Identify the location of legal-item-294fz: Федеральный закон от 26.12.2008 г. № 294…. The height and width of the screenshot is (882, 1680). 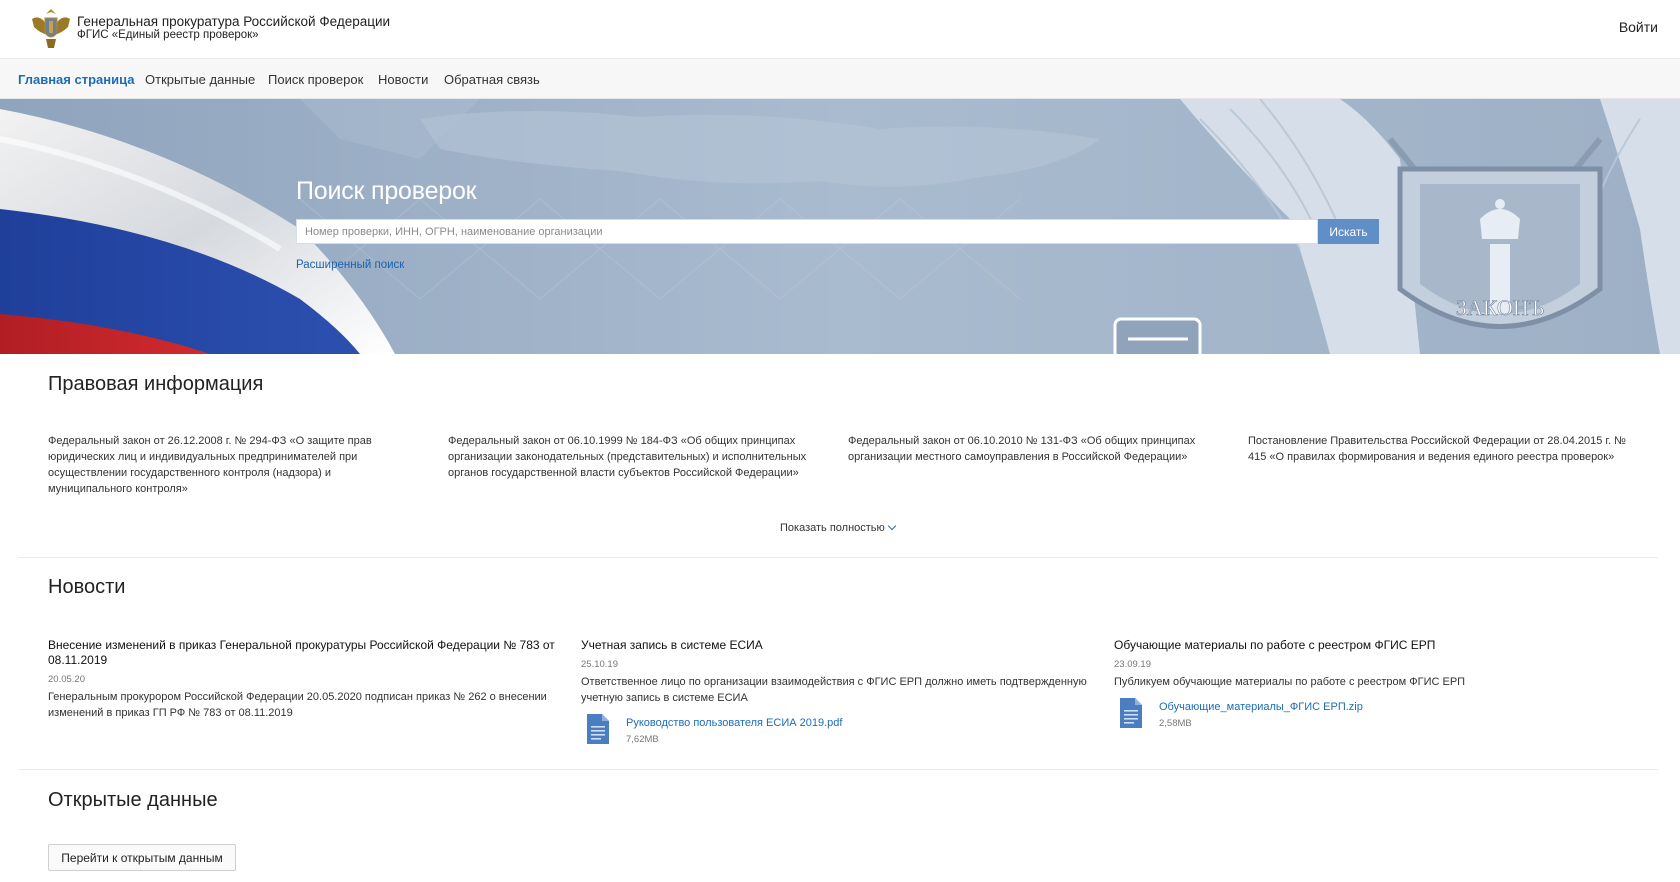
(233, 465).